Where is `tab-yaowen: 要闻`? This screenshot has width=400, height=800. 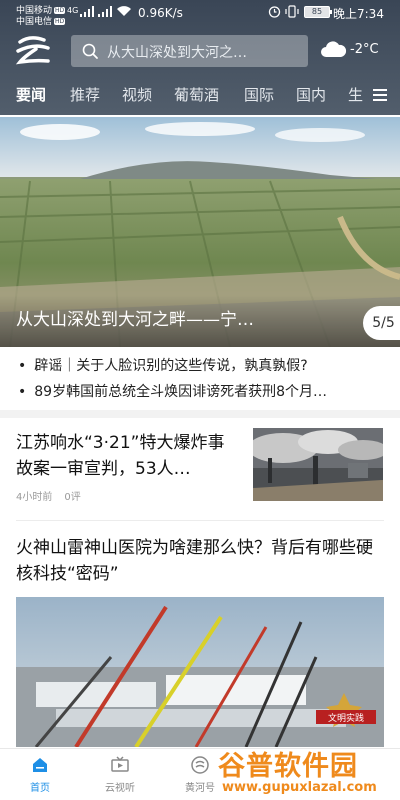
tab-yaowen: 要闻 is located at coordinates (31, 94).